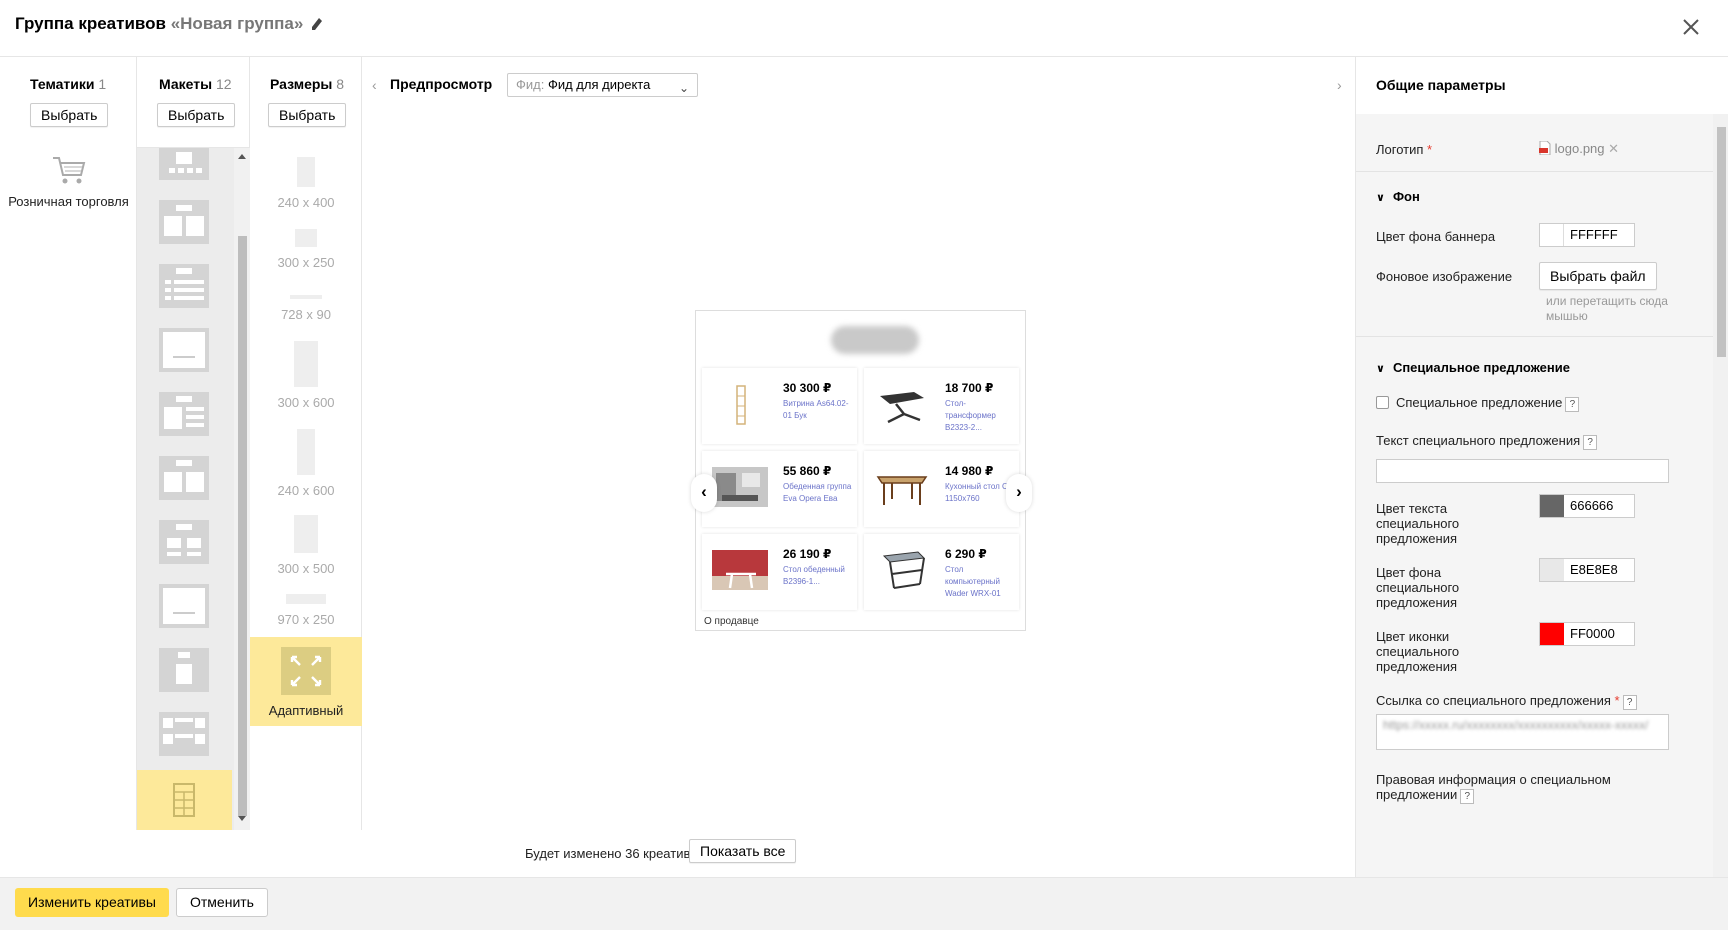 This screenshot has width=1728, height=930. Describe the element at coordinates (195, 84) in the screenshot. I see `layouts-header: Макеты 12` at that location.